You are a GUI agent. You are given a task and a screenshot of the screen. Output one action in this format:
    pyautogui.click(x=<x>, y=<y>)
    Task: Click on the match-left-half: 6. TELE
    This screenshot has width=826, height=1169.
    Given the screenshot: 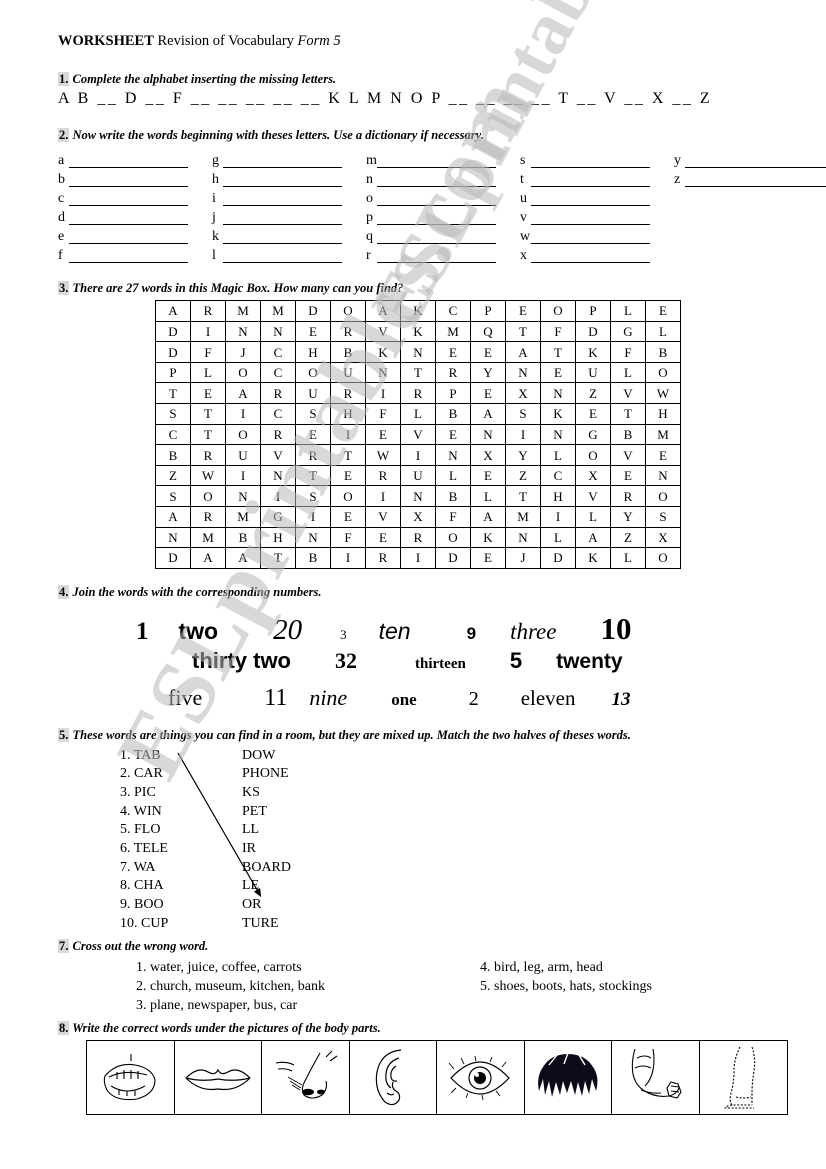 What is the action you would take?
    pyautogui.click(x=181, y=849)
    